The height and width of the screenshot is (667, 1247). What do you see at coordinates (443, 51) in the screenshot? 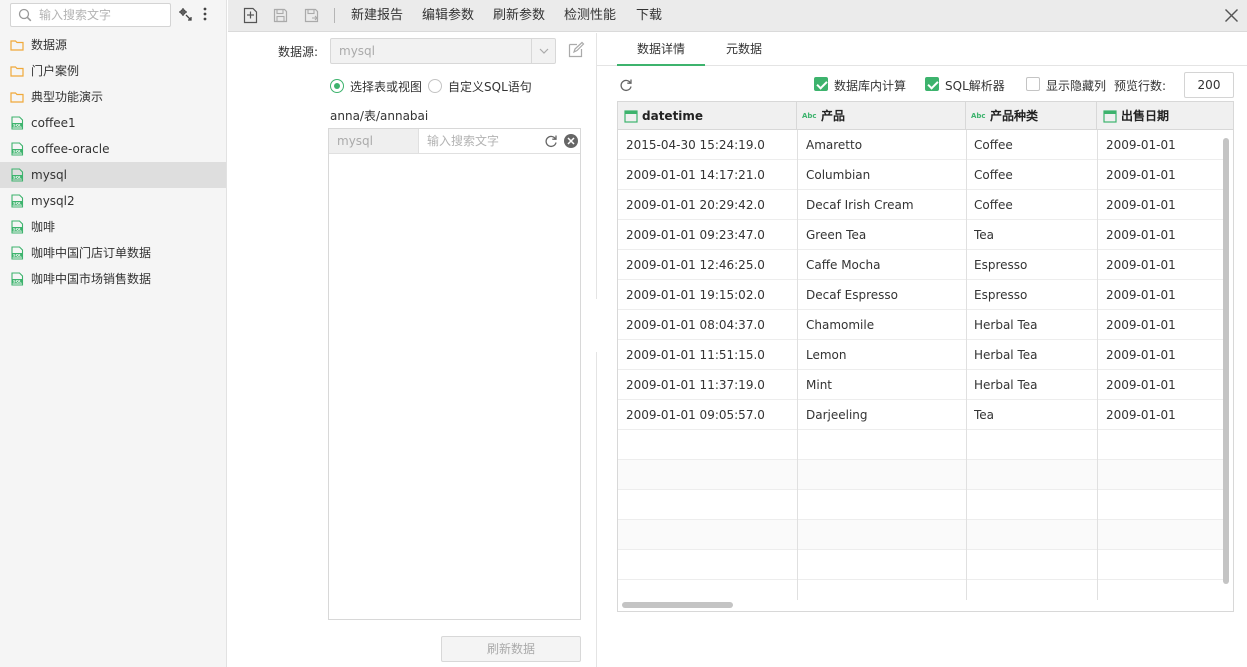
I see `datasource-select: mysql` at bounding box center [443, 51].